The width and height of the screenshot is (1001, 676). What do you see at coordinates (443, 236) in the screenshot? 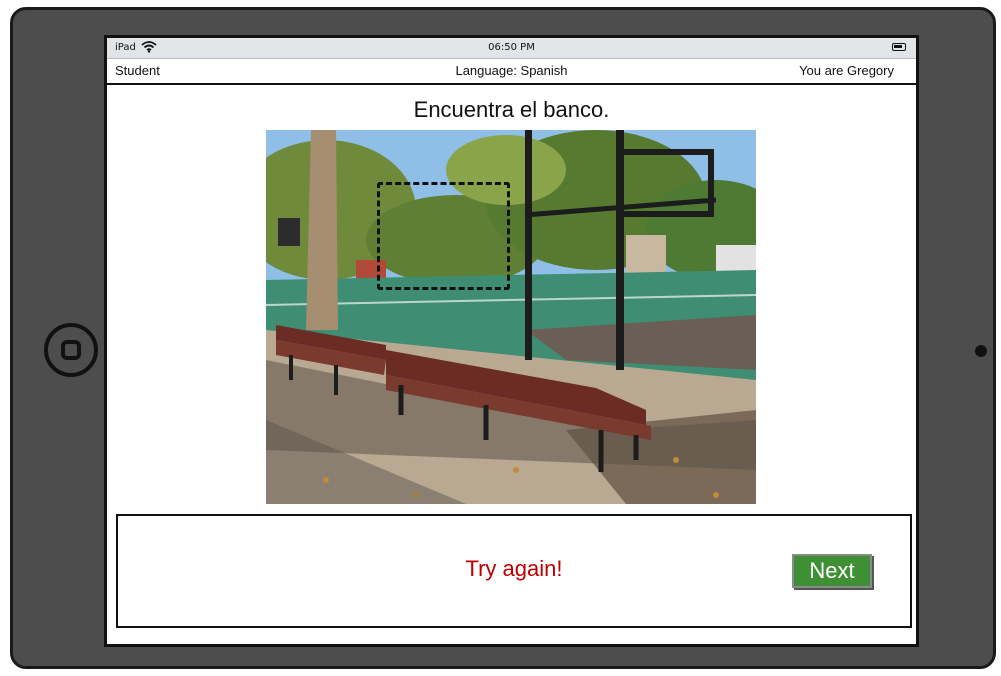
I see `selection-box` at bounding box center [443, 236].